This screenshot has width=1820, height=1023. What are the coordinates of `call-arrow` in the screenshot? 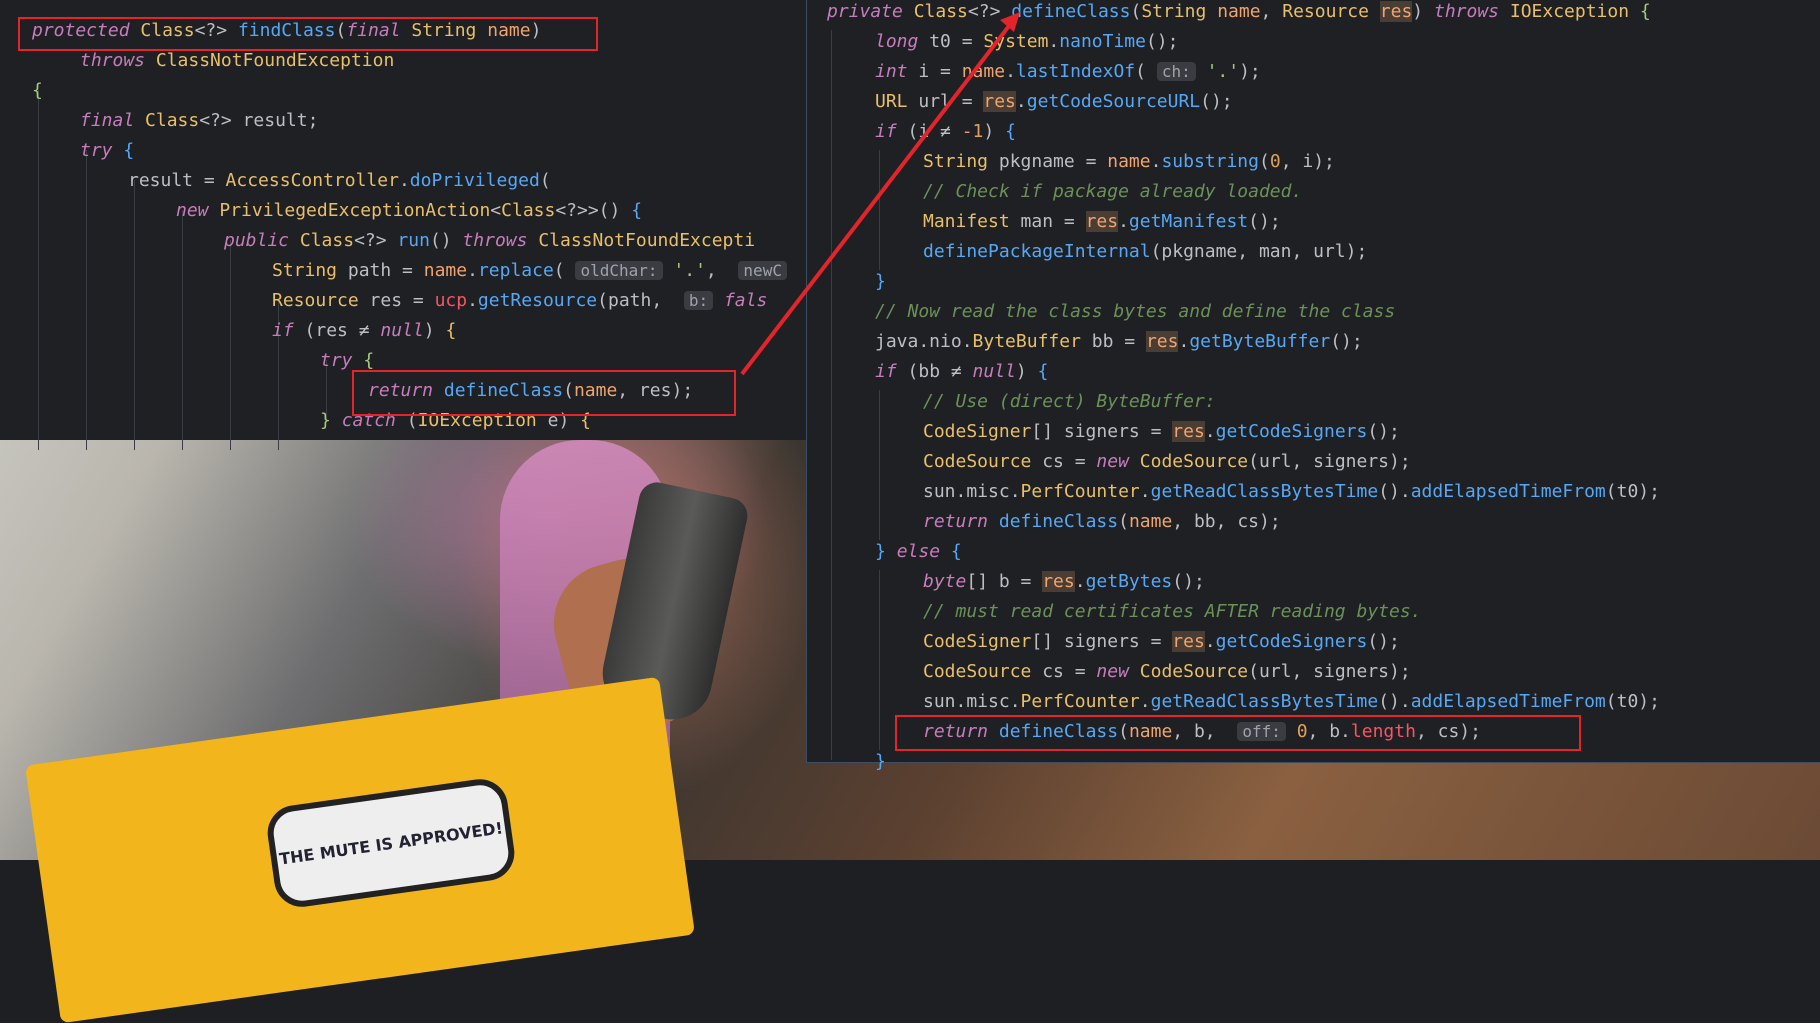 It's located at (880, 194).